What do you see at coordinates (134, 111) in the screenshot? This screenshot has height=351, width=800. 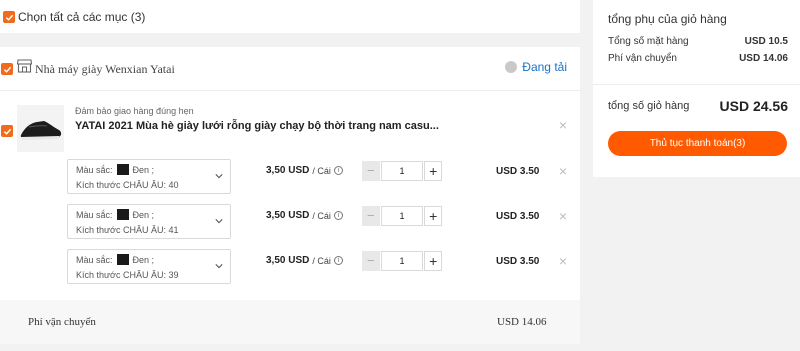 I see `delivery-guarantee: Đảm bảo giao hàng đúng hẹn` at bounding box center [134, 111].